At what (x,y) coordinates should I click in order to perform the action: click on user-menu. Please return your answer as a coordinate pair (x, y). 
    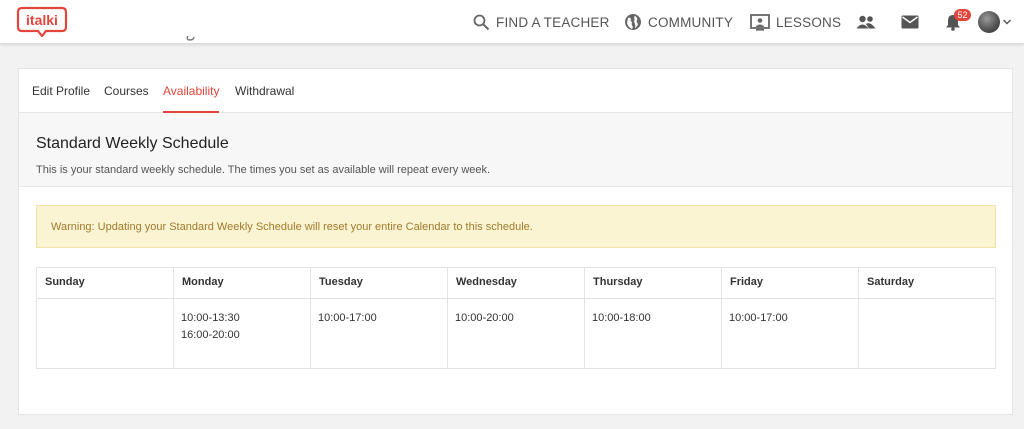
    Looking at the image, I should click on (995, 22).